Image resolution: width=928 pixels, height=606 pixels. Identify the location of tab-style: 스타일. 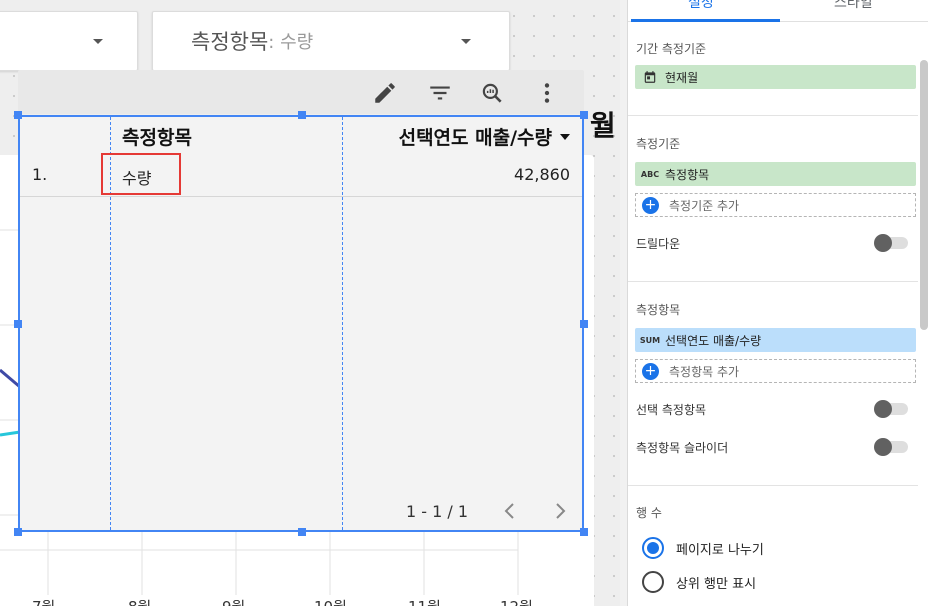
(853, 6).